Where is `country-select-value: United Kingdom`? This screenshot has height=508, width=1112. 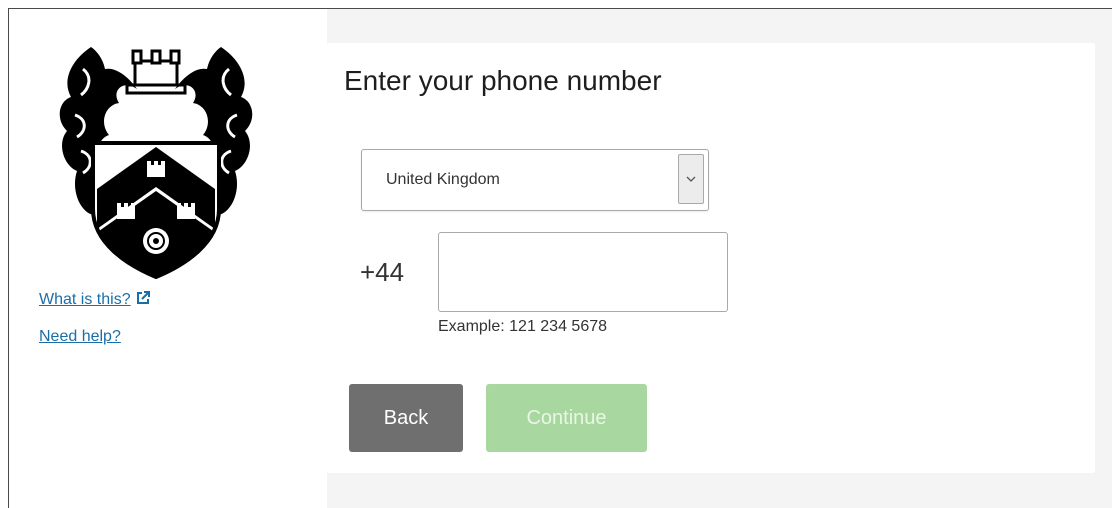
country-select-value: United Kingdom is located at coordinates (443, 179).